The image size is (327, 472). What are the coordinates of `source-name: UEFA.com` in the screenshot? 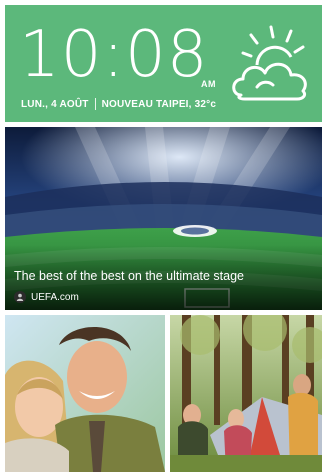 It's located at (55, 297).